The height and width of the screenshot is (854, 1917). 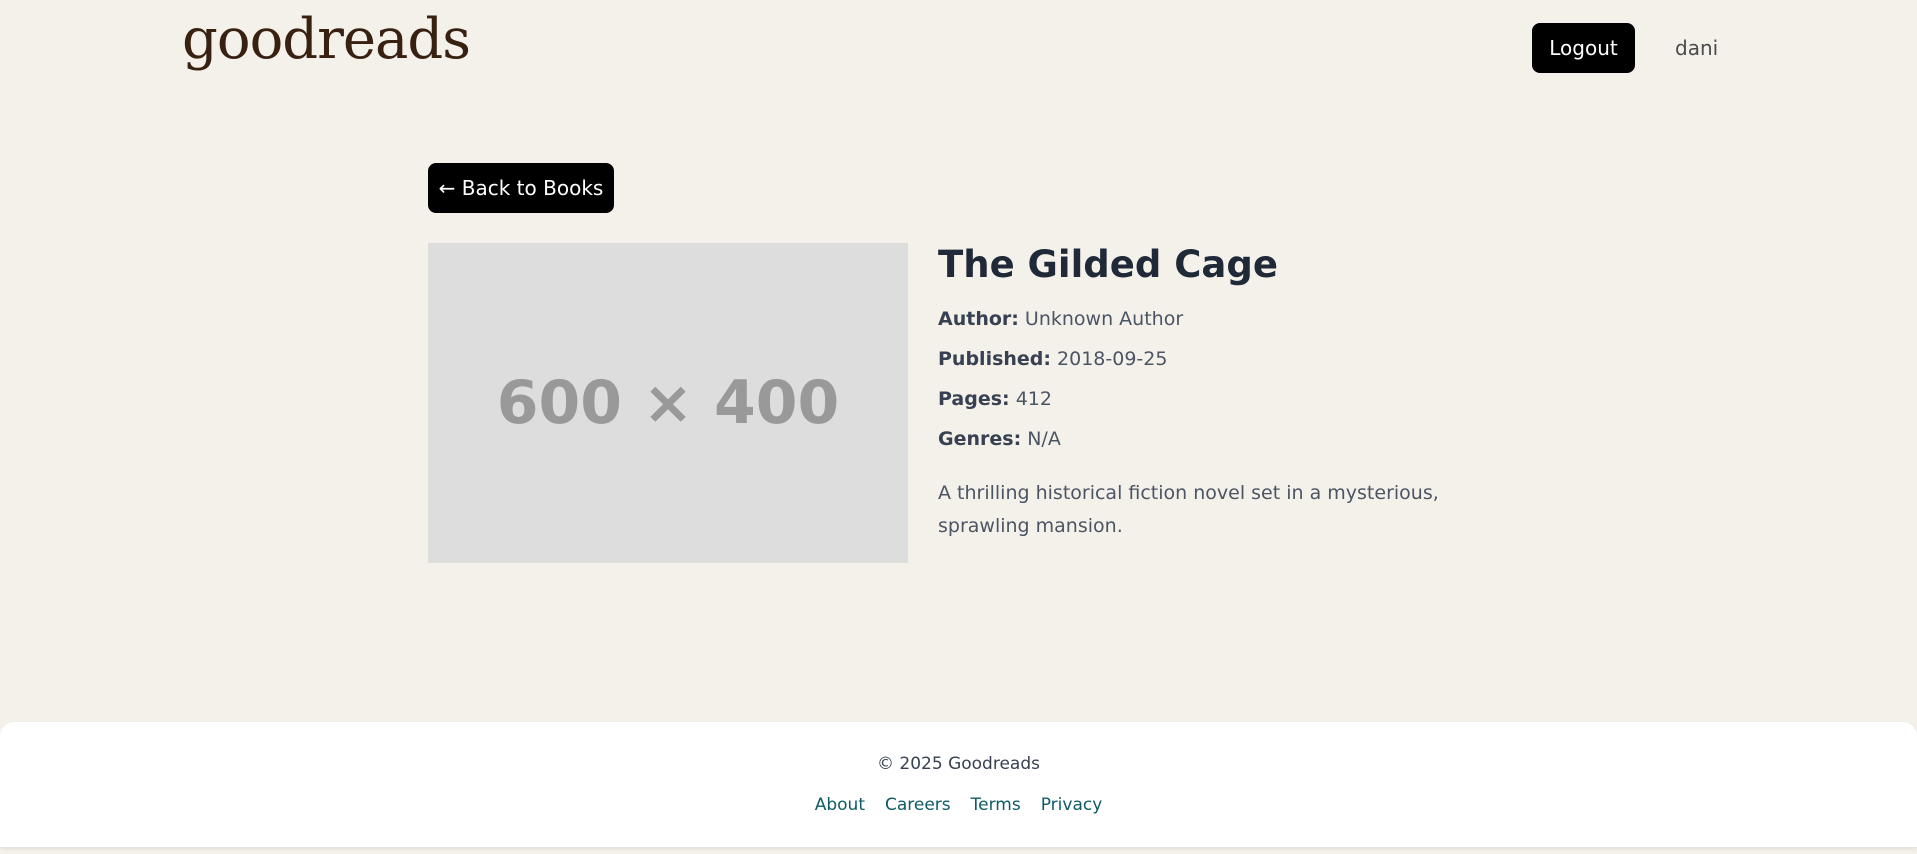 I want to click on cover-placeholder-text: 600 × 400, so click(x=668, y=403).